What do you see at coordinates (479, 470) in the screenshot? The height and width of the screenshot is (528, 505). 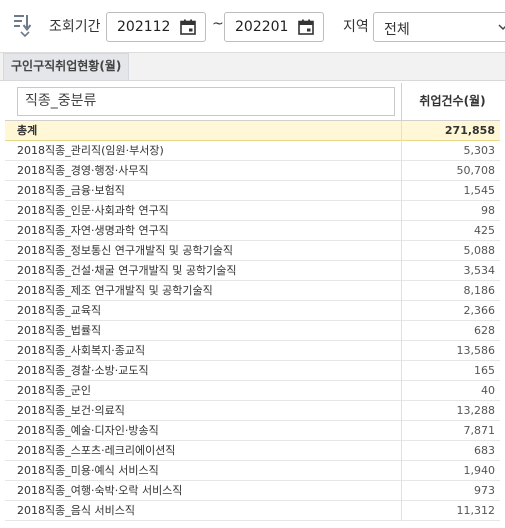 I see `row-count: 1,940` at bounding box center [479, 470].